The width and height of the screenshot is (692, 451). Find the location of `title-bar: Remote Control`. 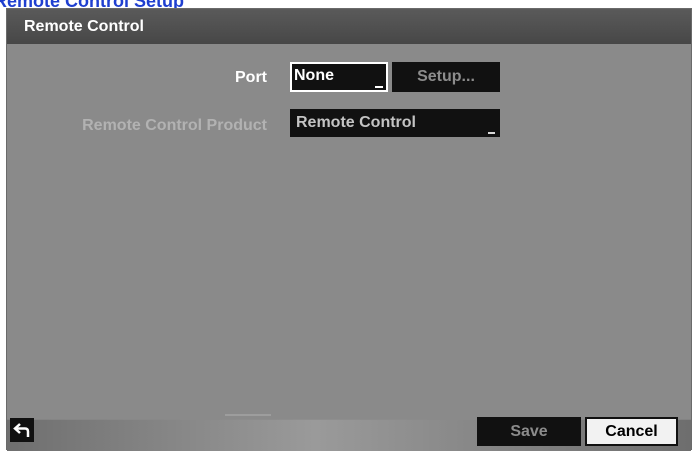

title-bar: Remote Control is located at coordinates (349, 26).